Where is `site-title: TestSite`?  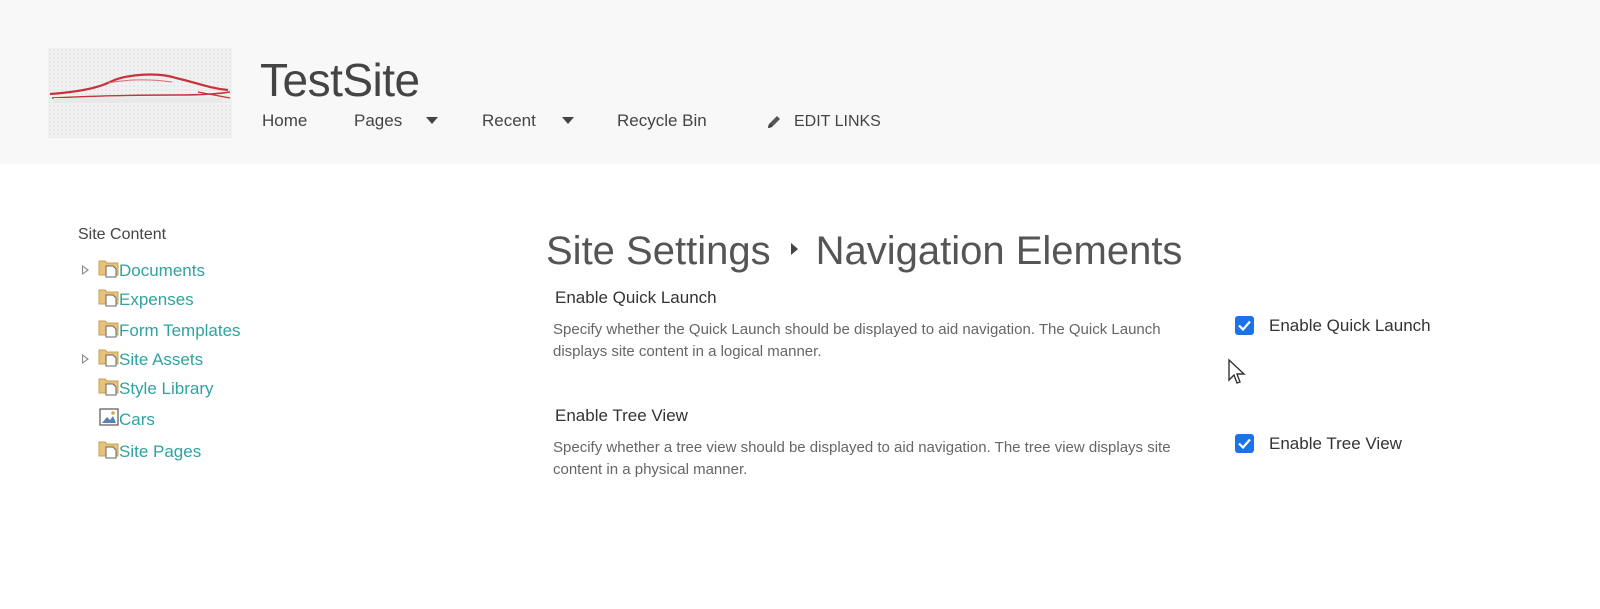 site-title: TestSite is located at coordinates (340, 80).